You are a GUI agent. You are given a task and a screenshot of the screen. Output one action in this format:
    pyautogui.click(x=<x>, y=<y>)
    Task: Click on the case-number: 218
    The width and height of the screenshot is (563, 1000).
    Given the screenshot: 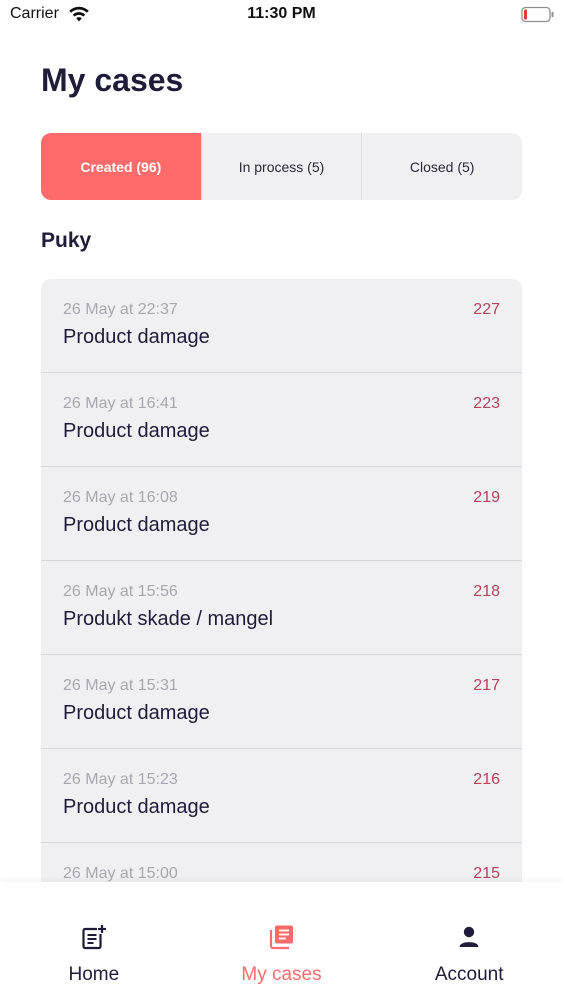 What is the action you would take?
    pyautogui.click(x=486, y=591)
    